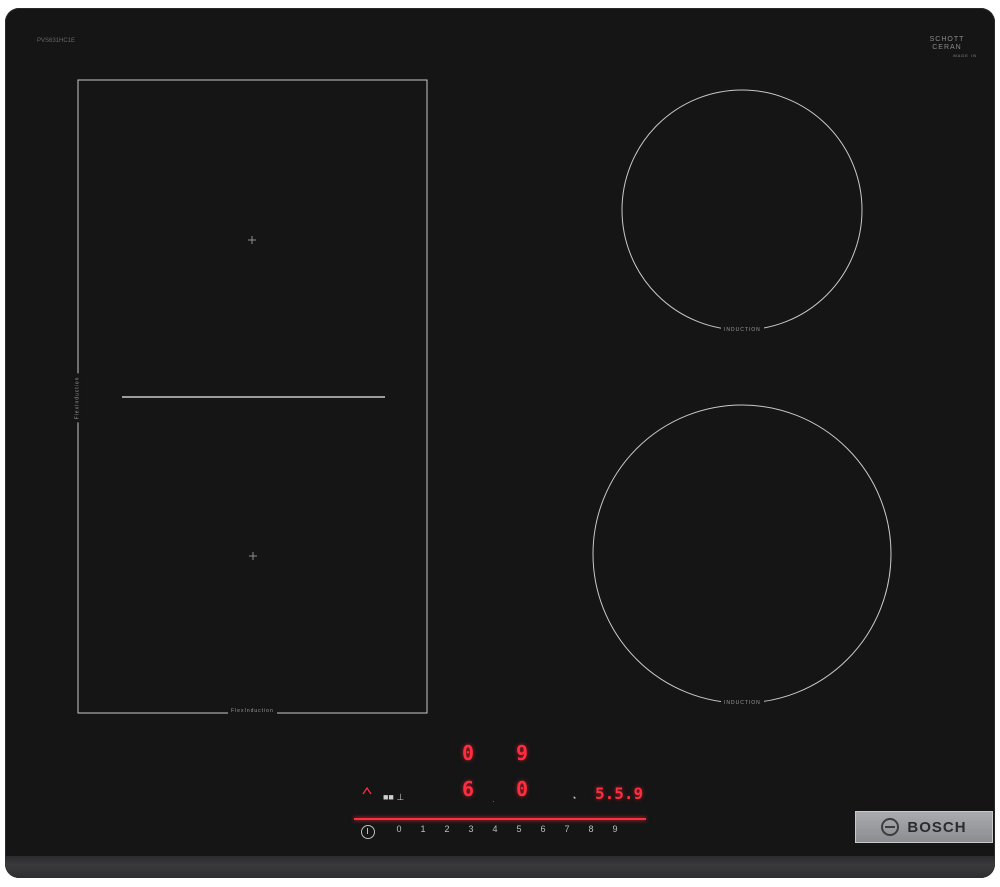 The height and width of the screenshot is (887, 1000). What do you see at coordinates (543, 829) in the screenshot?
I see `power-level-6: 6` at bounding box center [543, 829].